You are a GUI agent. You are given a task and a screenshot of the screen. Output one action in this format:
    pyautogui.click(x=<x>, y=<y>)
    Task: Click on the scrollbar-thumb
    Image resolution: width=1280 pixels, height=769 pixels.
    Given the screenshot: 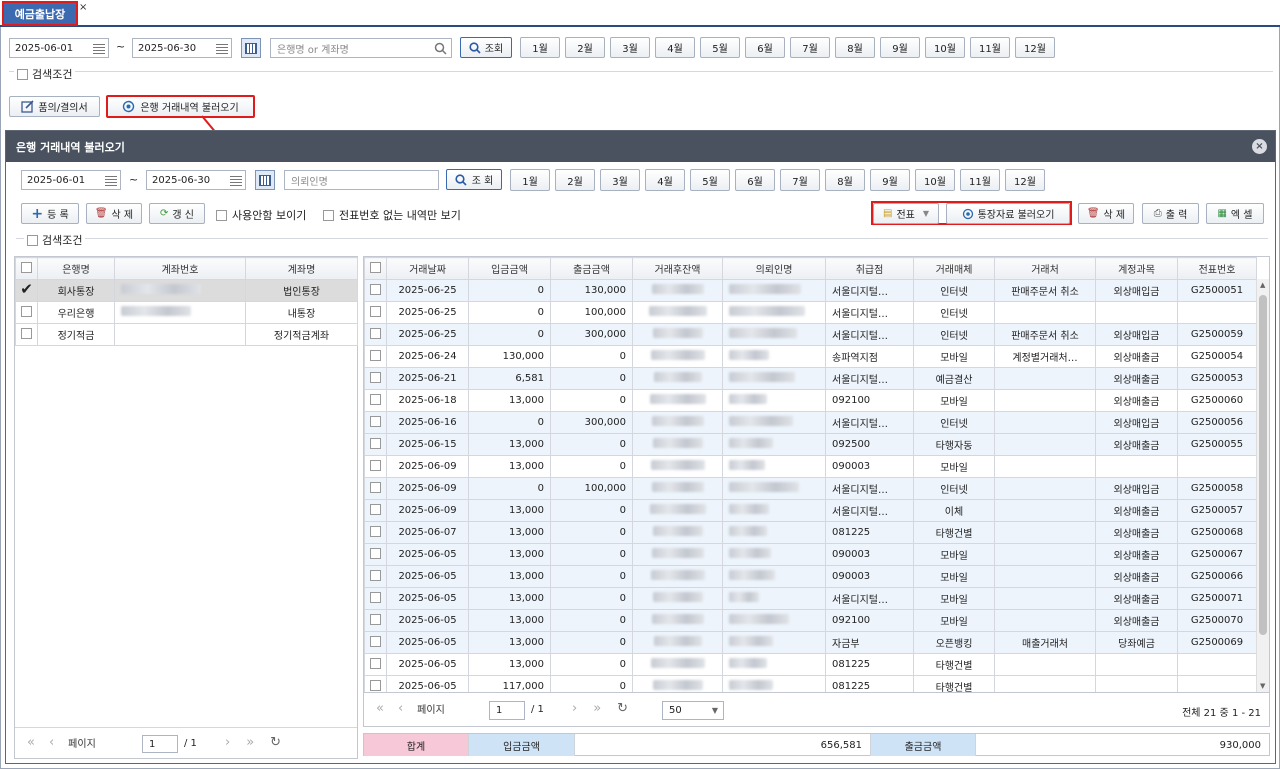 What is the action you would take?
    pyautogui.click(x=1263, y=465)
    